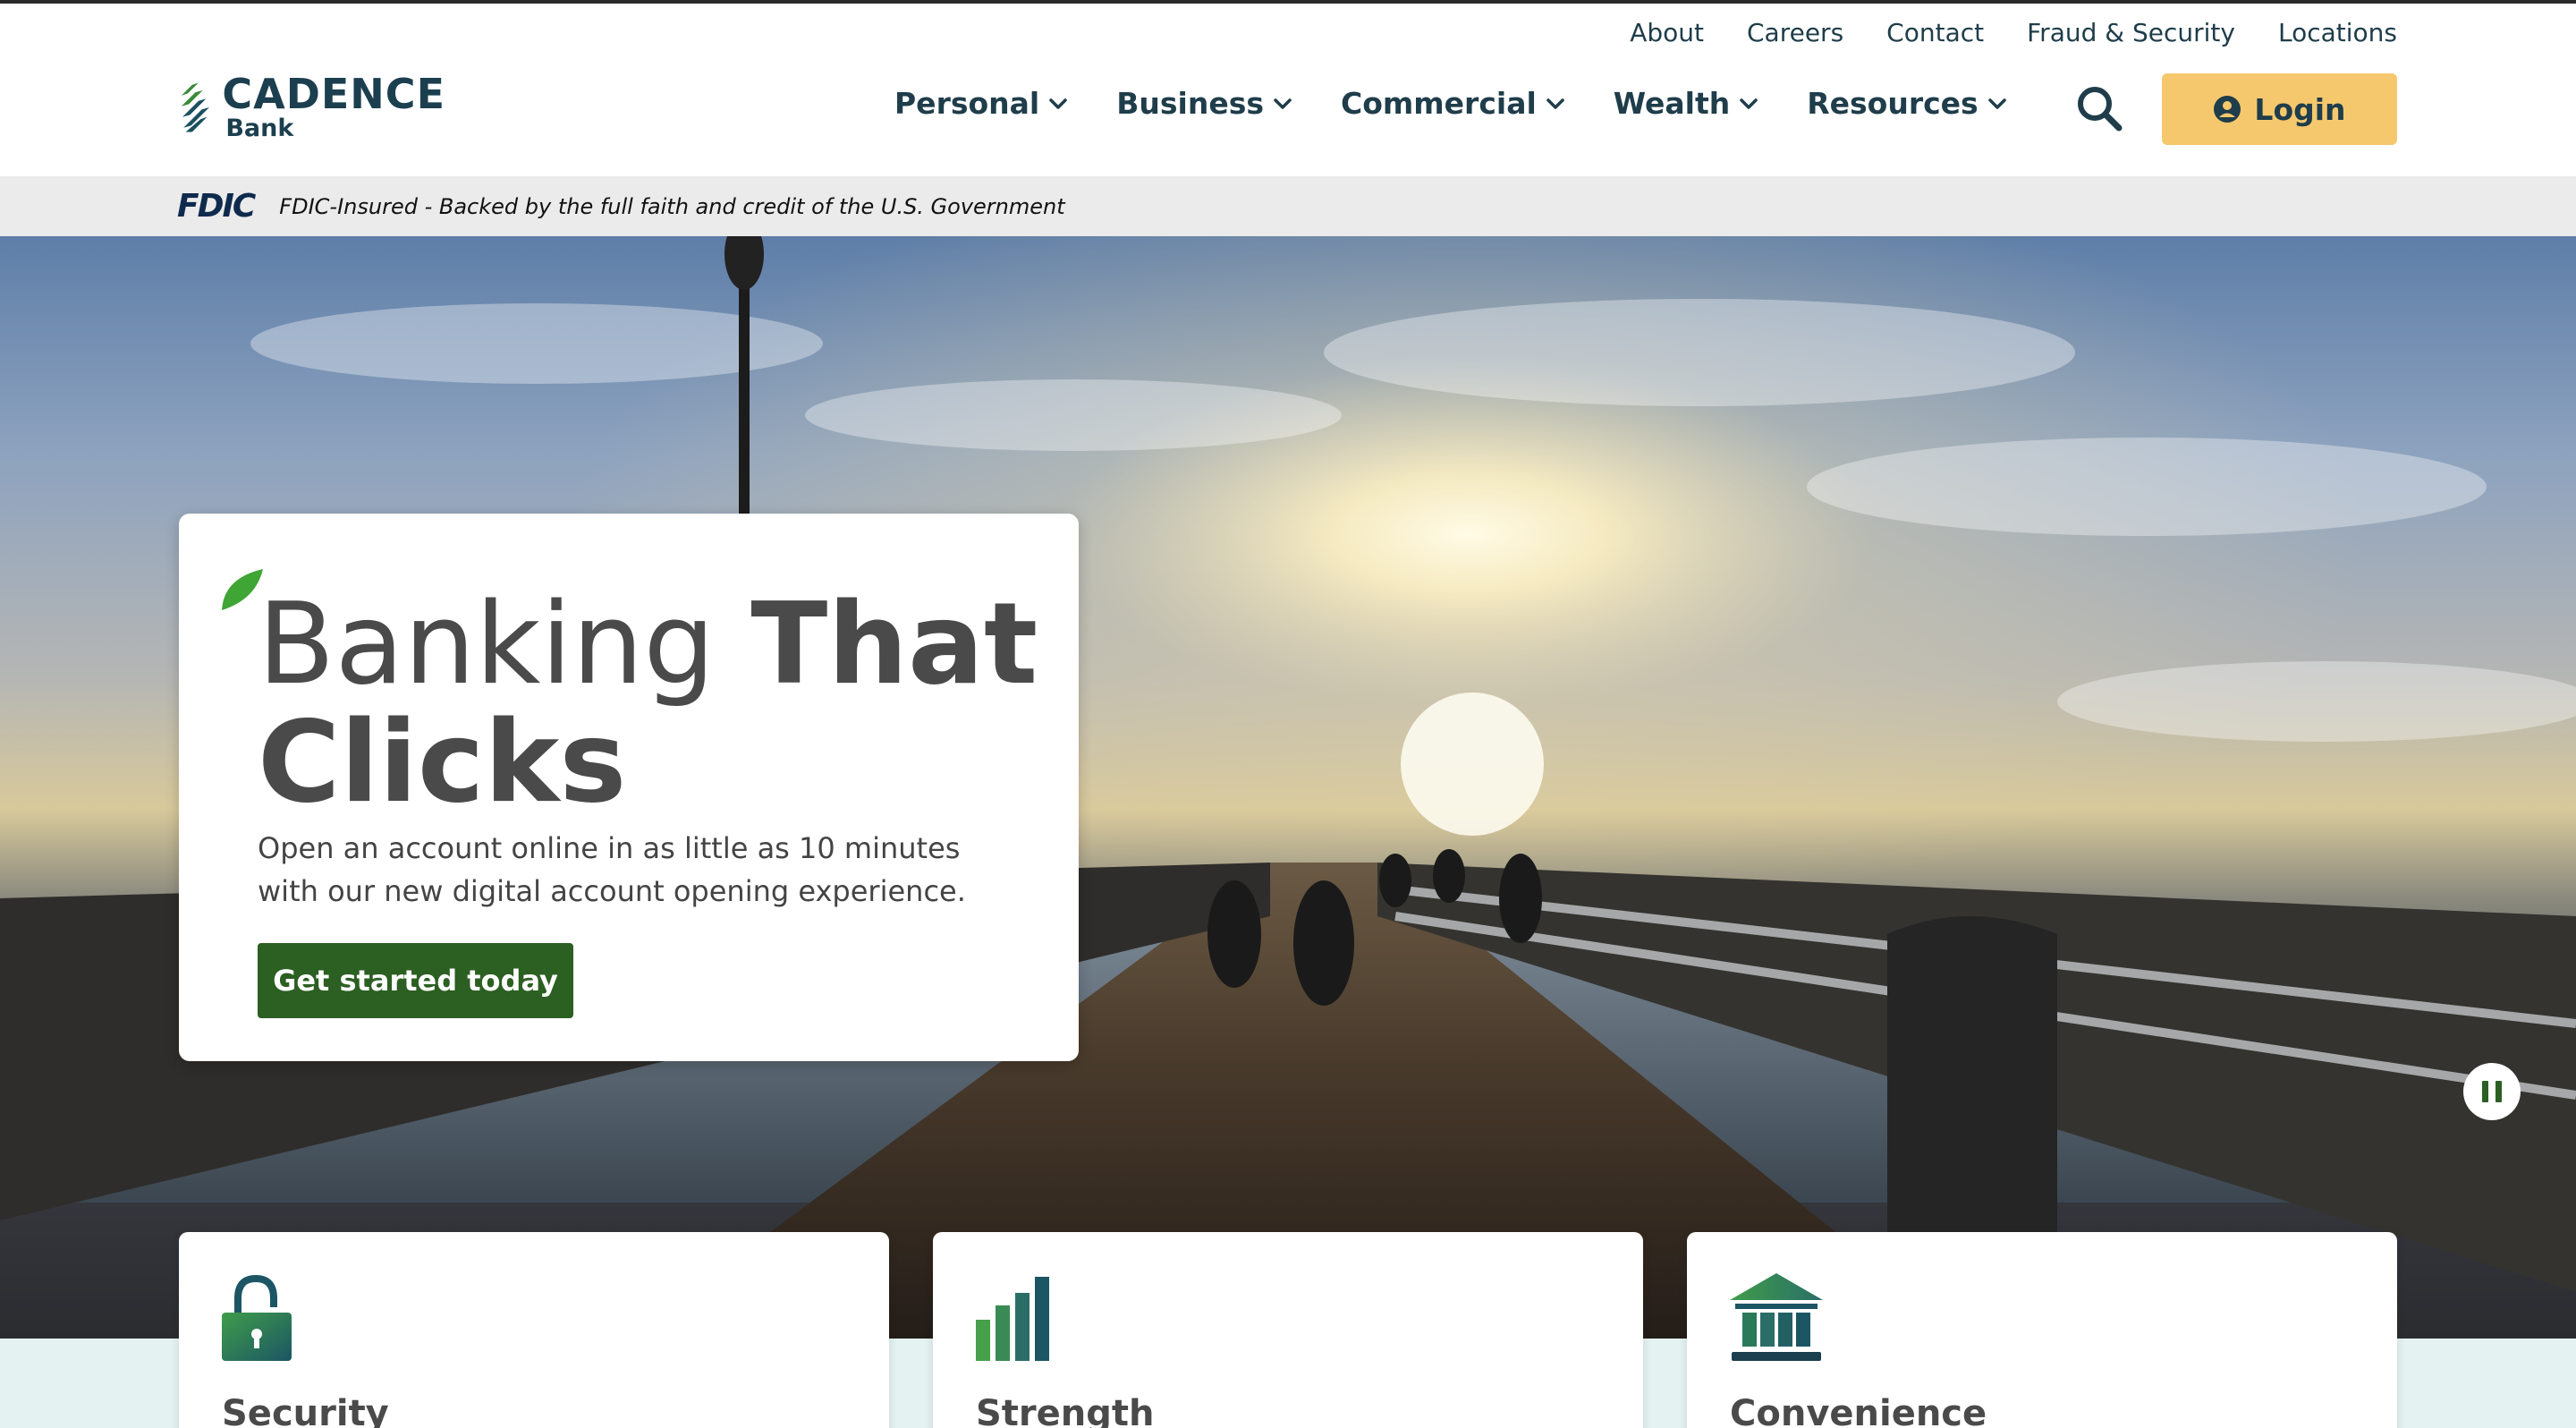  What do you see at coordinates (1858, 1410) in the screenshot?
I see `feature-title-convenience: Convenience` at bounding box center [1858, 1410].